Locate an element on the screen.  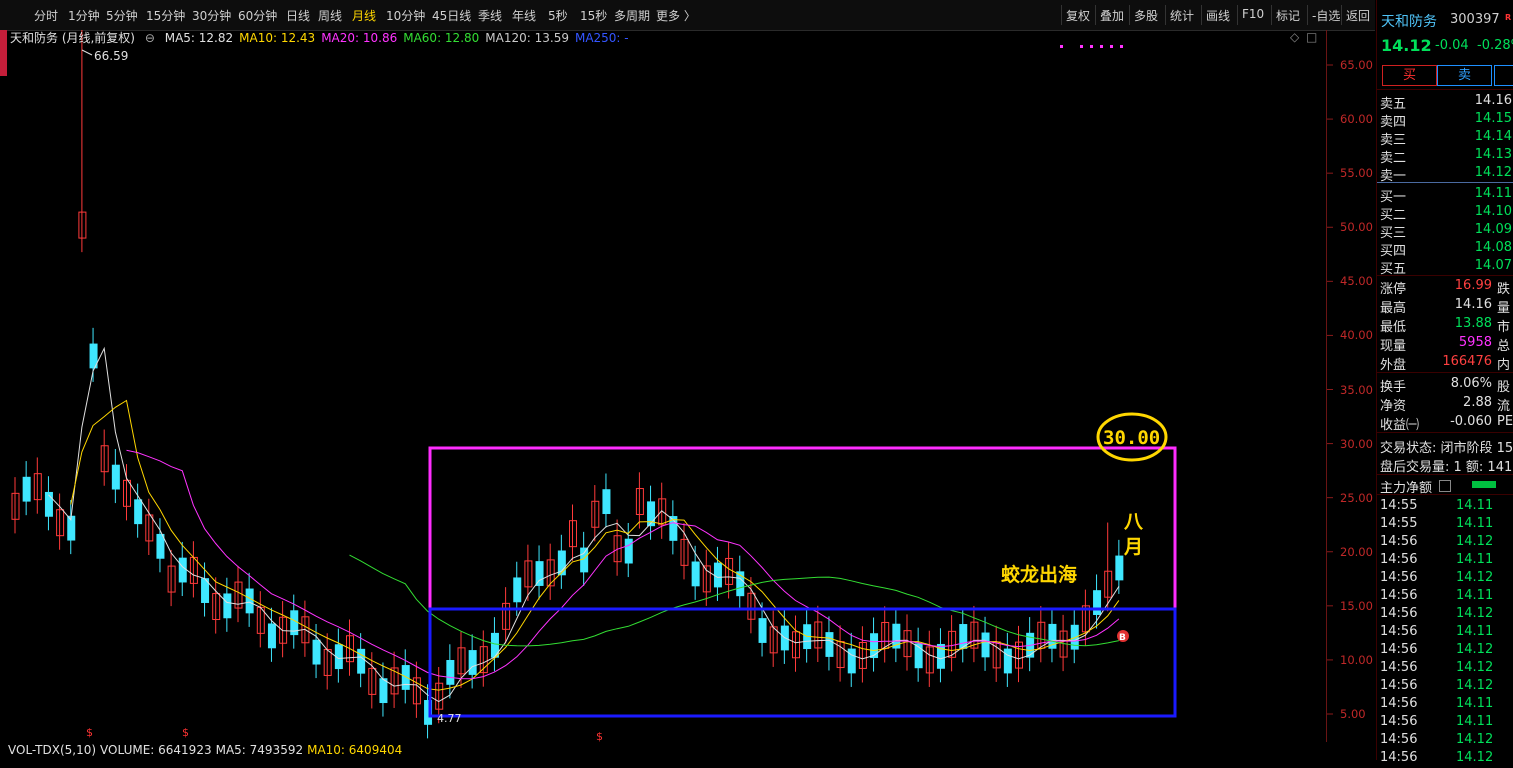
row-ext-label: 跌 is located at coordinates (1504, 289).